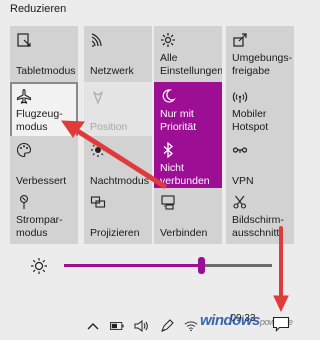 This screenshot has height=340, width=320. I want to click on battery-saver-icon, so click(24, 202).